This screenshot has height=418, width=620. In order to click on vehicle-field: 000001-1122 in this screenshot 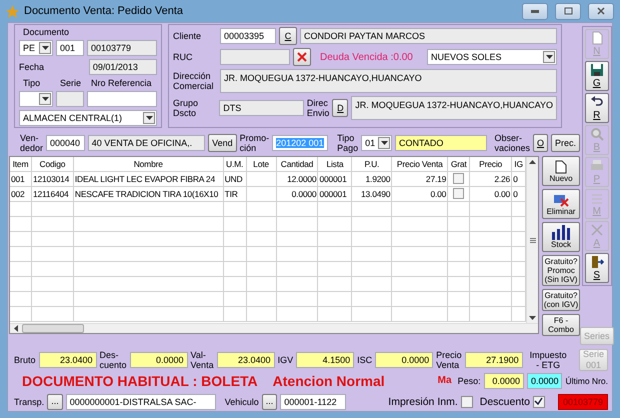, I will do `click(313, 402)`.